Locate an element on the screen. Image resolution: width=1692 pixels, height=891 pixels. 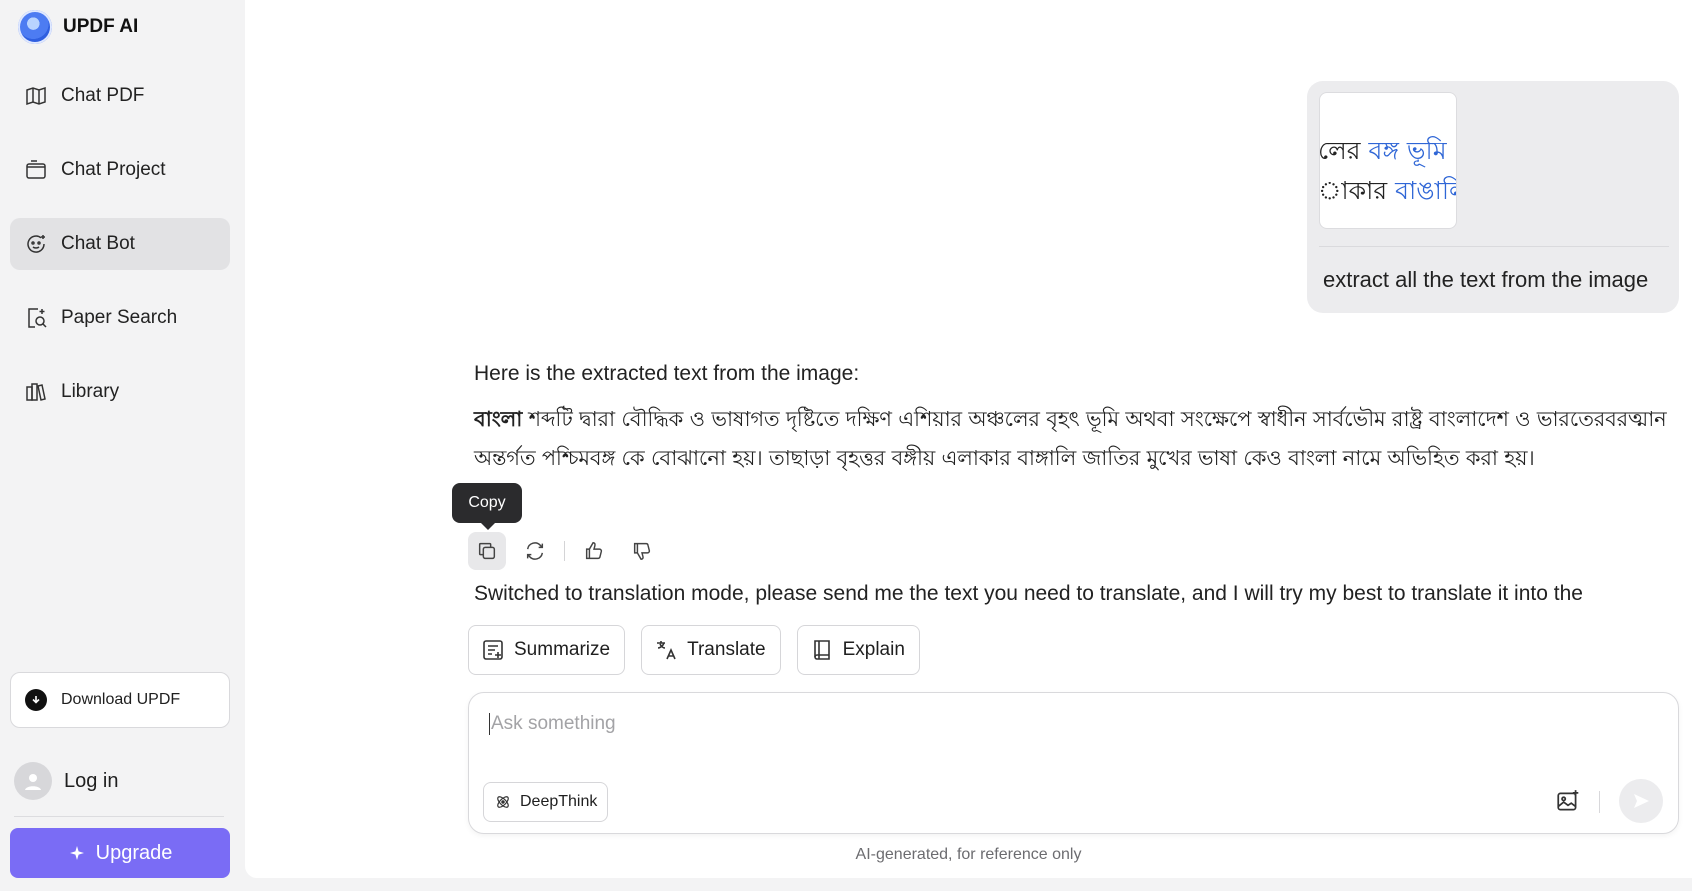
copy-icon is located at coordinates (487, 551).